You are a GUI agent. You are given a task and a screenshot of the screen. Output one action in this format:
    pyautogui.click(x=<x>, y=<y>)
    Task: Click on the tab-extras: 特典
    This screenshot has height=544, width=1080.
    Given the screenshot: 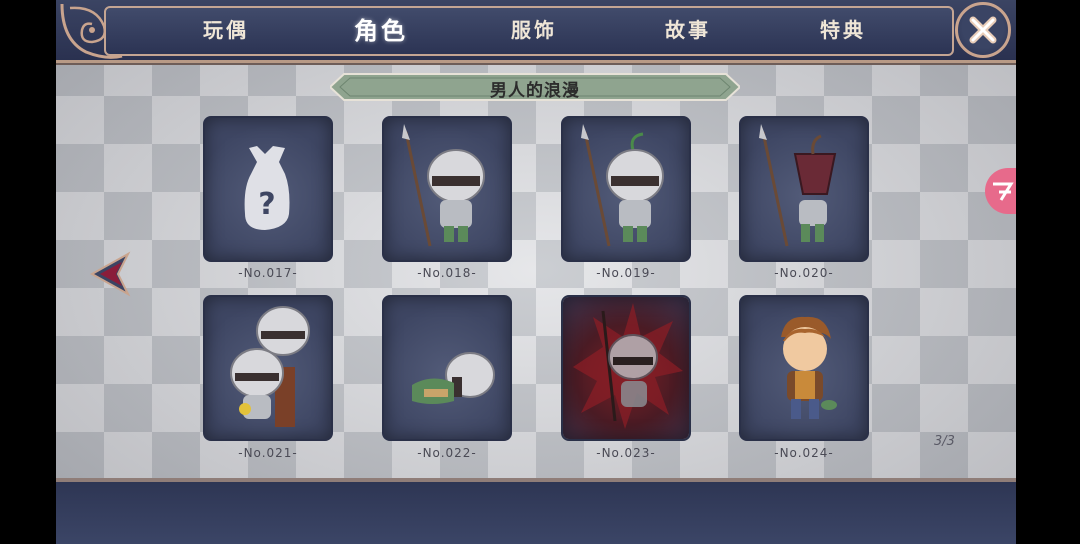 What is the action you would take?
    pyautogui.click(x=843, y=28)
    